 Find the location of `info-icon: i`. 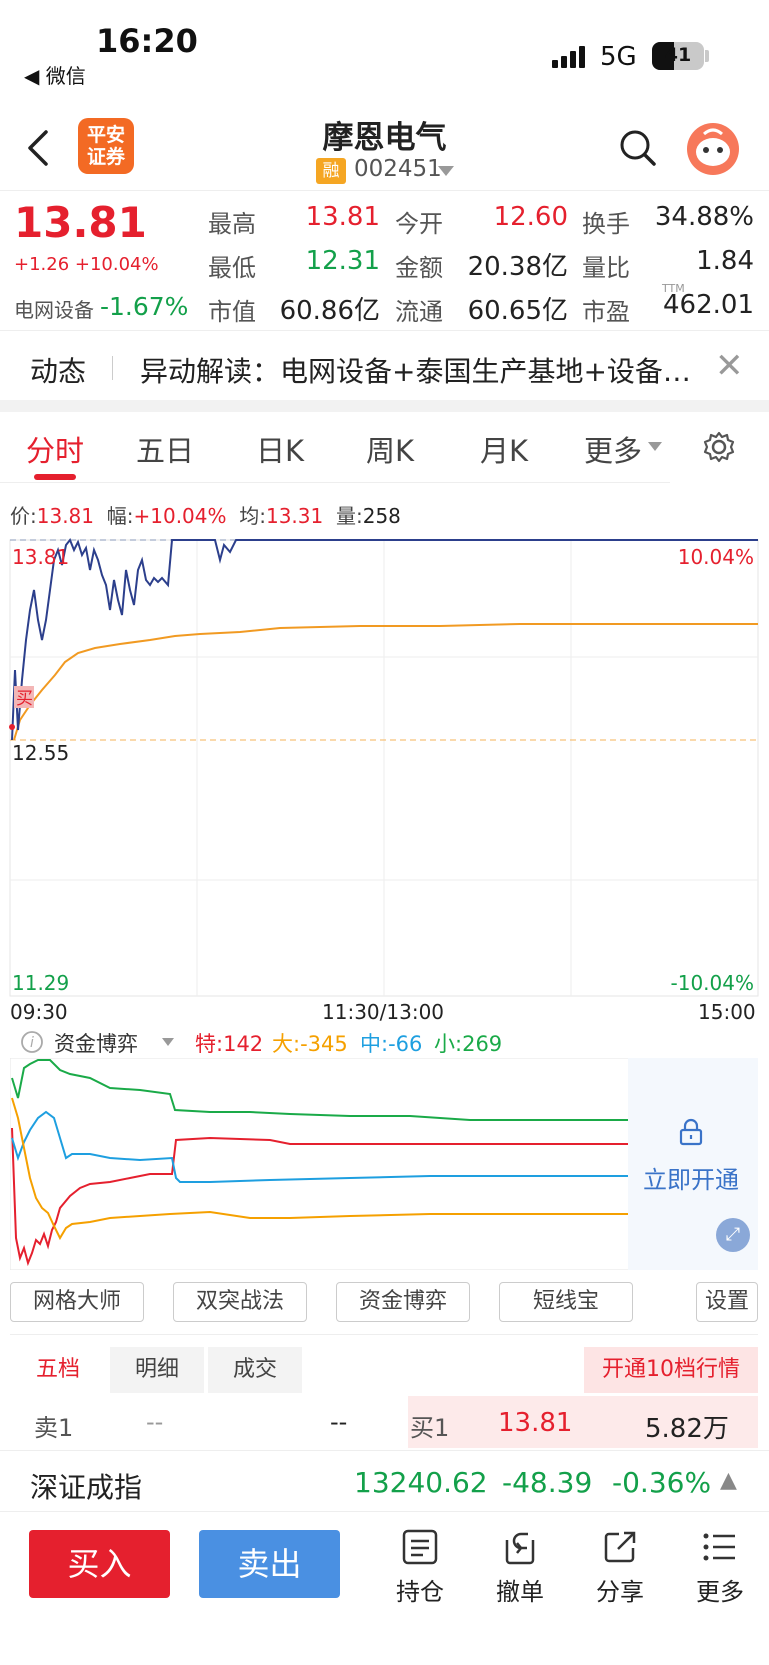

info-icon: i is located at coordinates (32, 1042).